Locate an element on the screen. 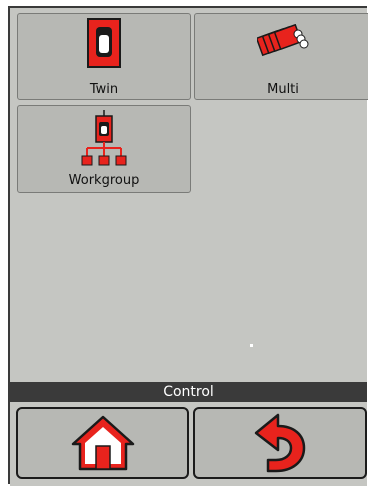 The height and width of the screenshot is (490, 368). multi-tile: Multi is located at coordinates (281, 56).